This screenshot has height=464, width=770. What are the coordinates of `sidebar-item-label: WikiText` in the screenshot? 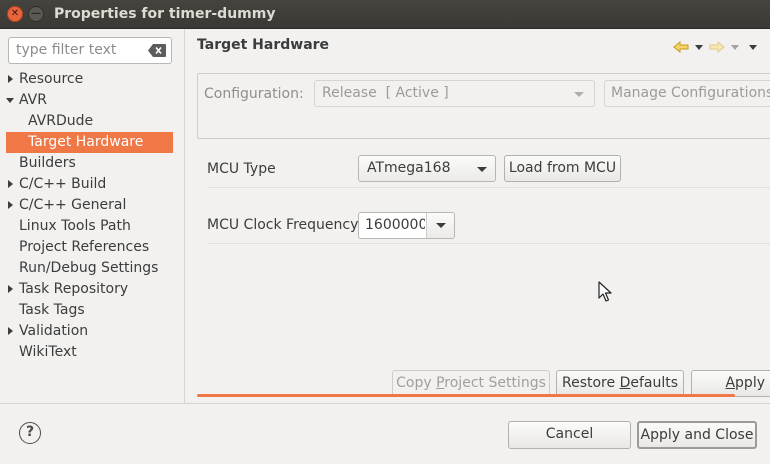 It's located at (48, 352).